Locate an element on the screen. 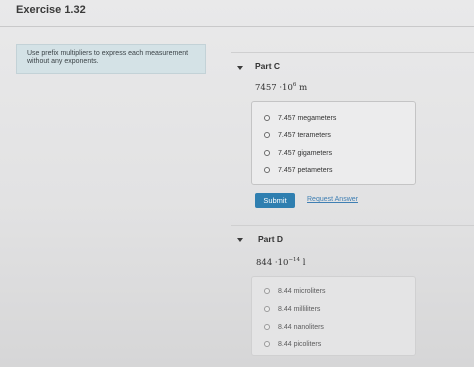  option-label: 8.44 microliters is located at coordinates (302, 291).